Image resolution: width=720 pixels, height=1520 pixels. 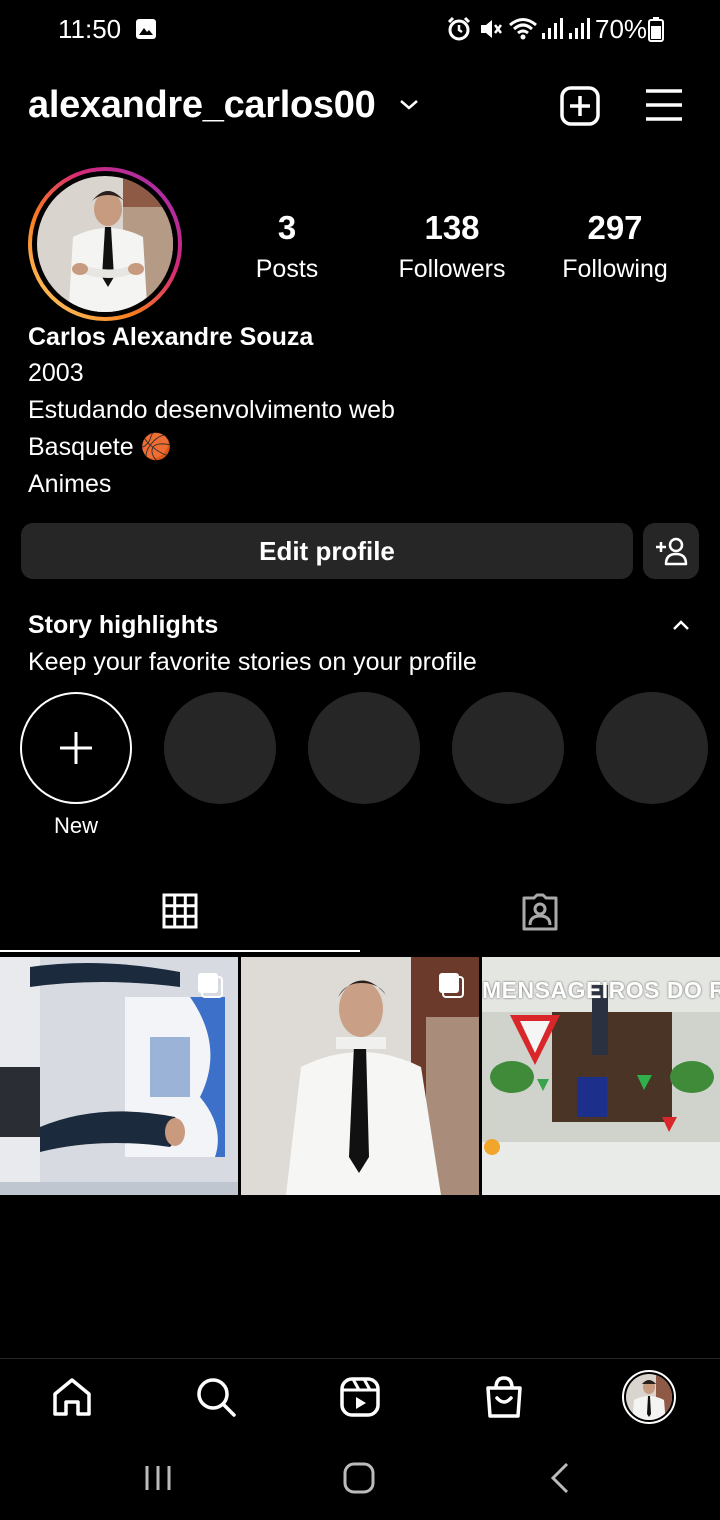 I want to click on menu-icon, so click(x=664, y=105).